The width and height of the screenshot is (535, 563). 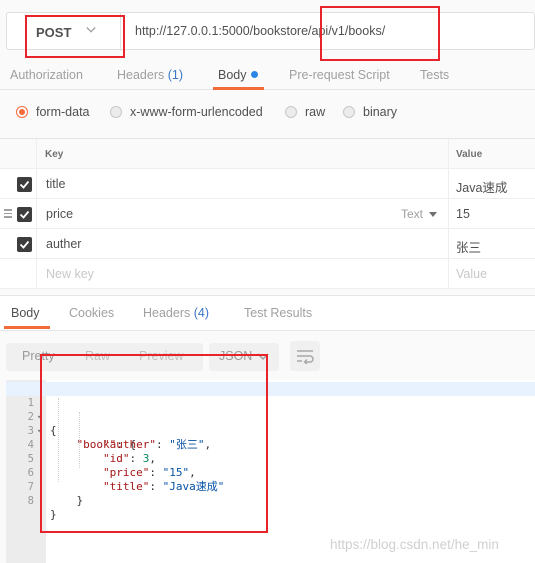 What do you see at coordinates (8, 214) in the screenshot?
I see `drag-handle-icon` at bounding box center [8, 214].